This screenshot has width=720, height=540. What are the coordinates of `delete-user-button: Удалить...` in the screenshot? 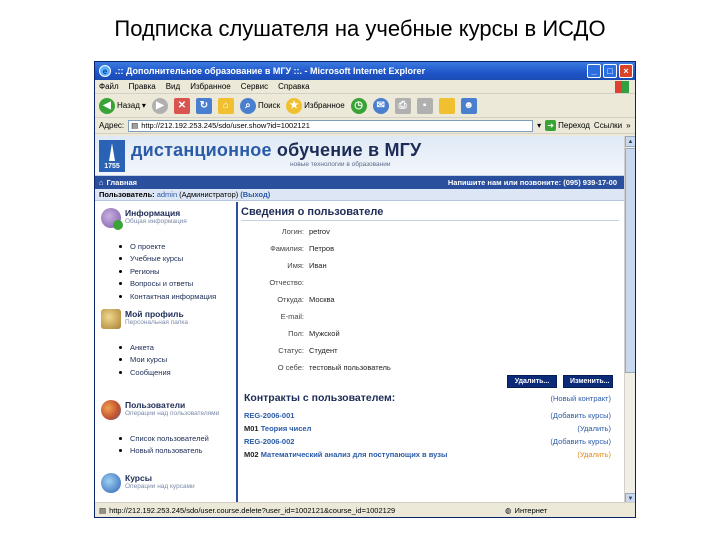 It's located at (532, 381).